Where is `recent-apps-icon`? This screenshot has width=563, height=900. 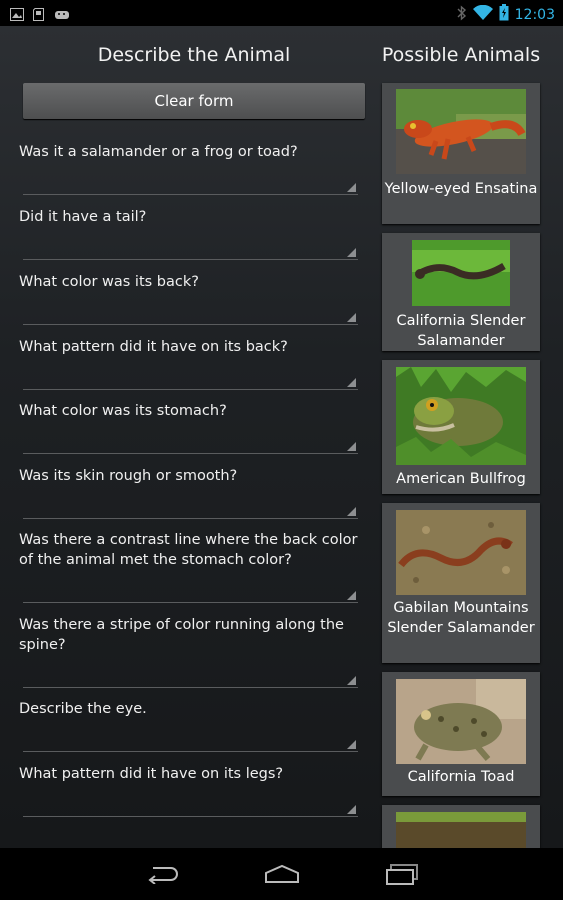
recent-apps-icon is located at coordinates (402, 877).